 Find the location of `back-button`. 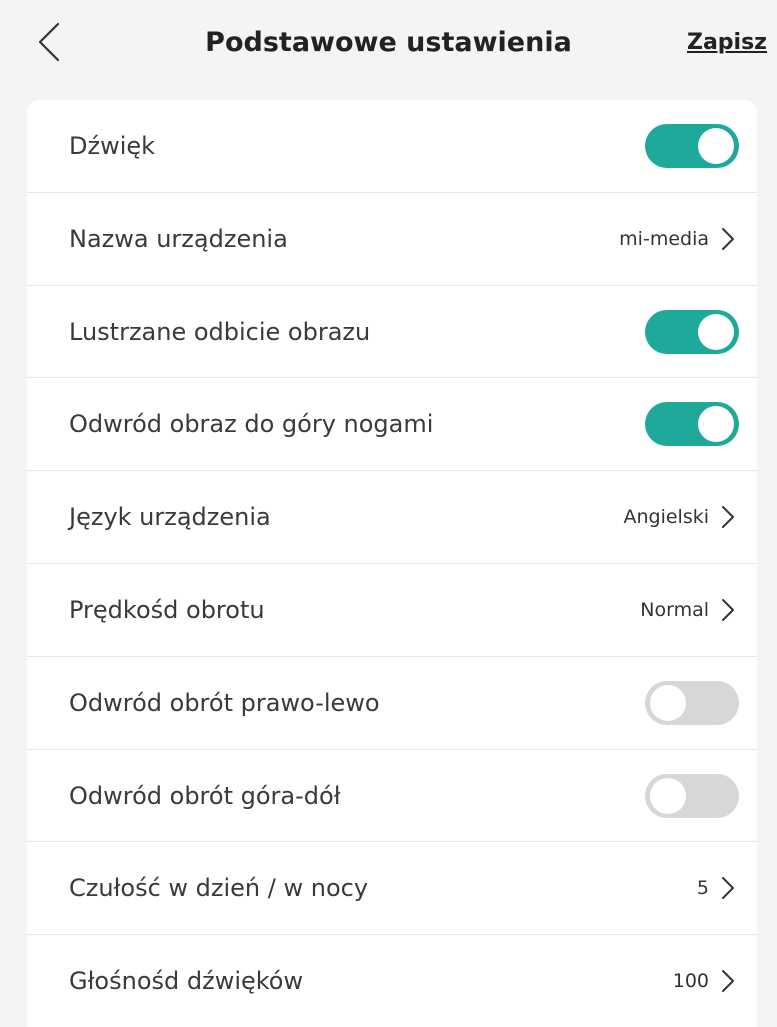

back-button is located at coordinates (50, 42).